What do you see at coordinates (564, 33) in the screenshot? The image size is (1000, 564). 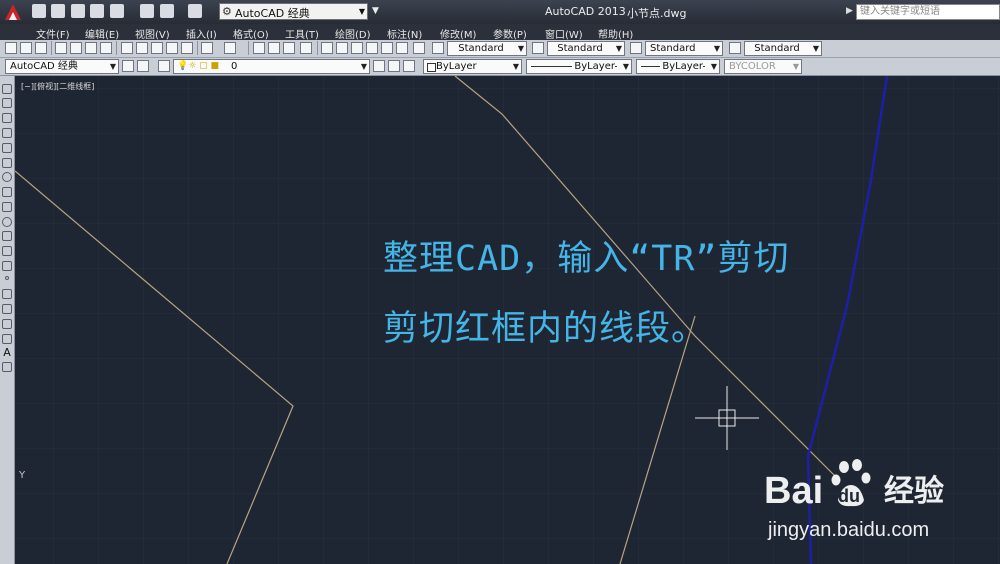 I see `menu-window: 窗口(W)` at bounding box center [564, 33].